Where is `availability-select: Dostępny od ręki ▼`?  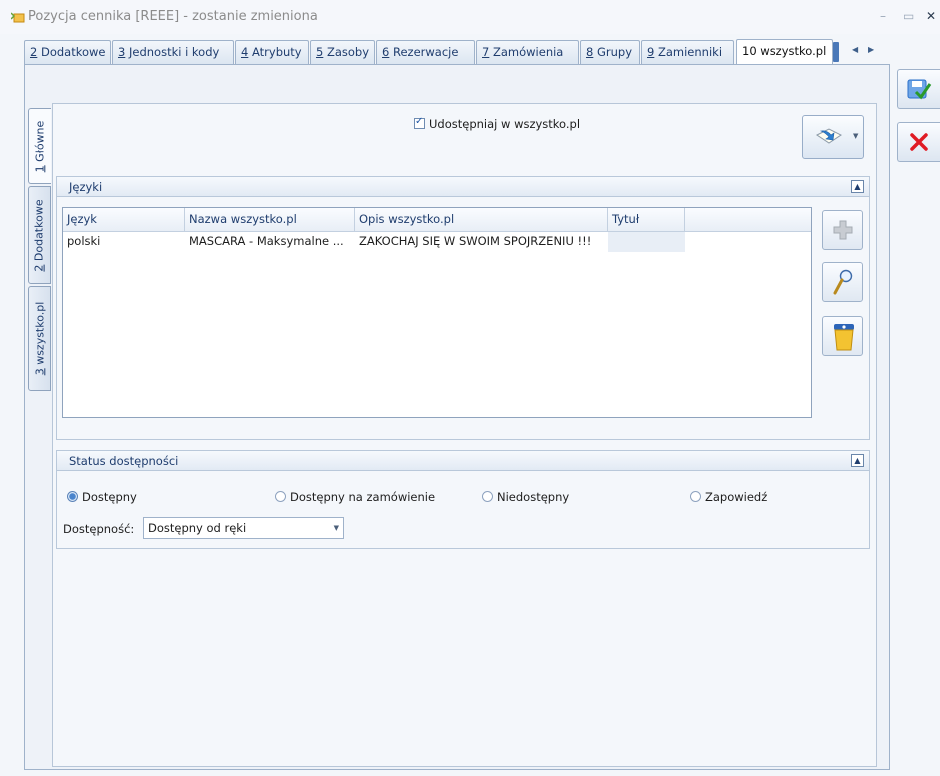 availability-select: Dostępny od ręki ▼ is located at coordinates (243, 528).